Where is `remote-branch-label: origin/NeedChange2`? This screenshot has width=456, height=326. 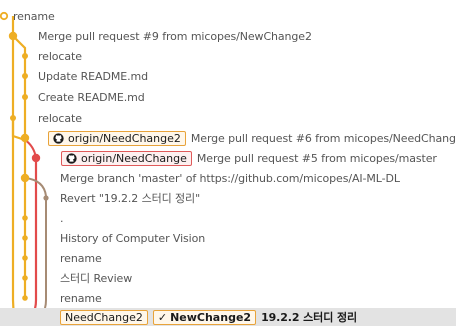 remote-branch-label: origin/NeedChange2 is located at coordinates (124, 138).